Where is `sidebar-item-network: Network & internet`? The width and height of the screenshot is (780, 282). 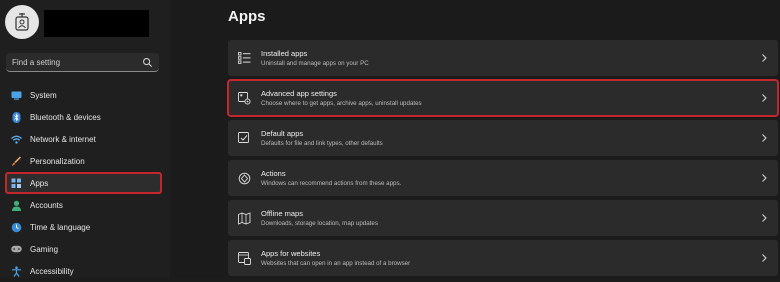
sidebar-item-network: Network & internet is located at coordinates (83, 139).